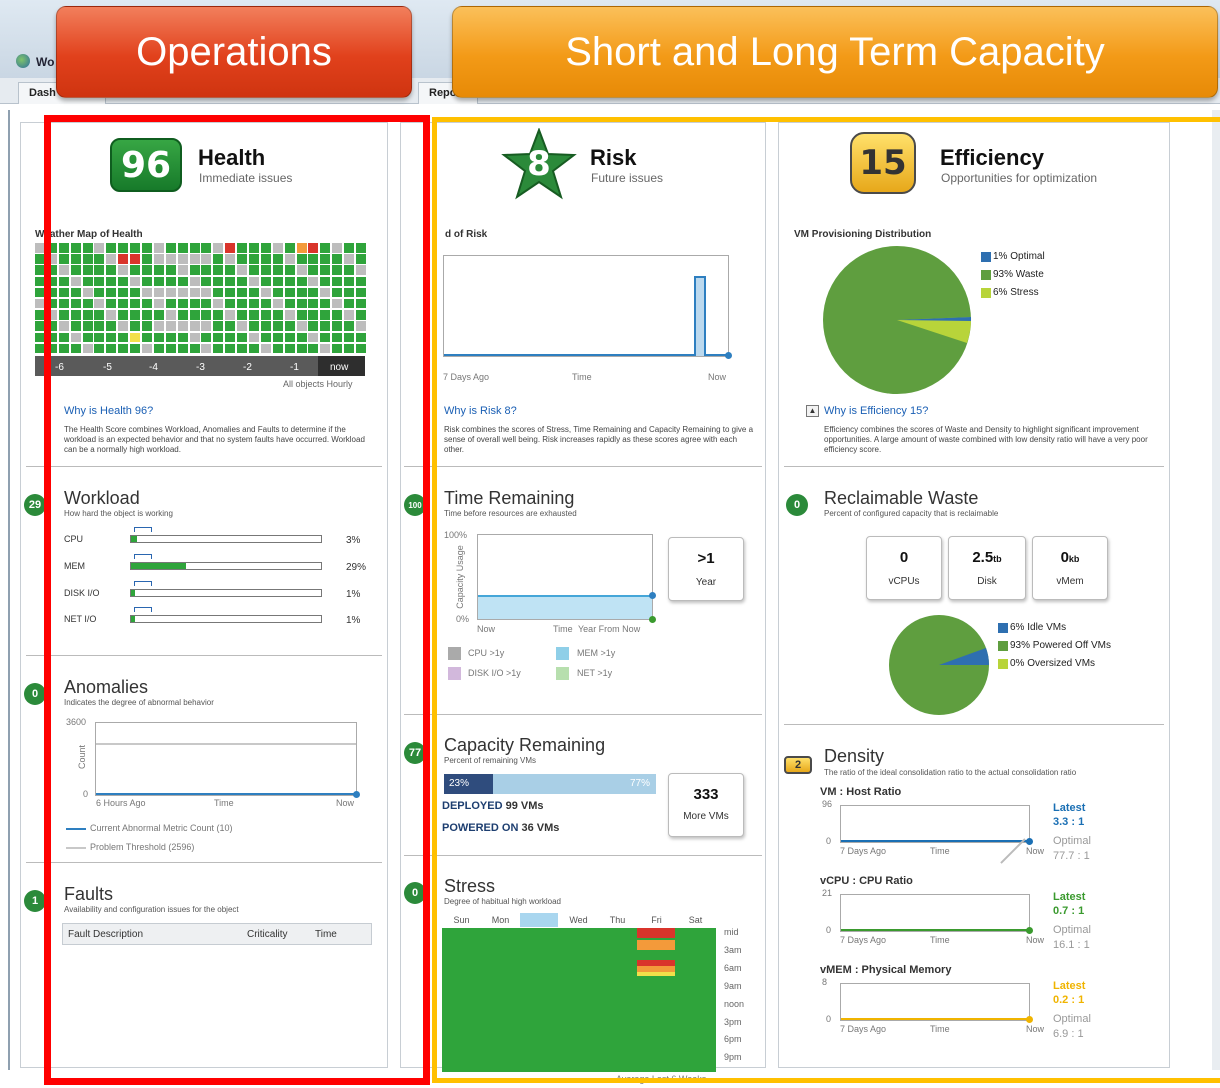 This screenshot has height=1088, width=1220. What do you see at coordinates (35, 694) in the screenshot?
I see `anomalies-badge: 0` at bounding box center [35, 694].